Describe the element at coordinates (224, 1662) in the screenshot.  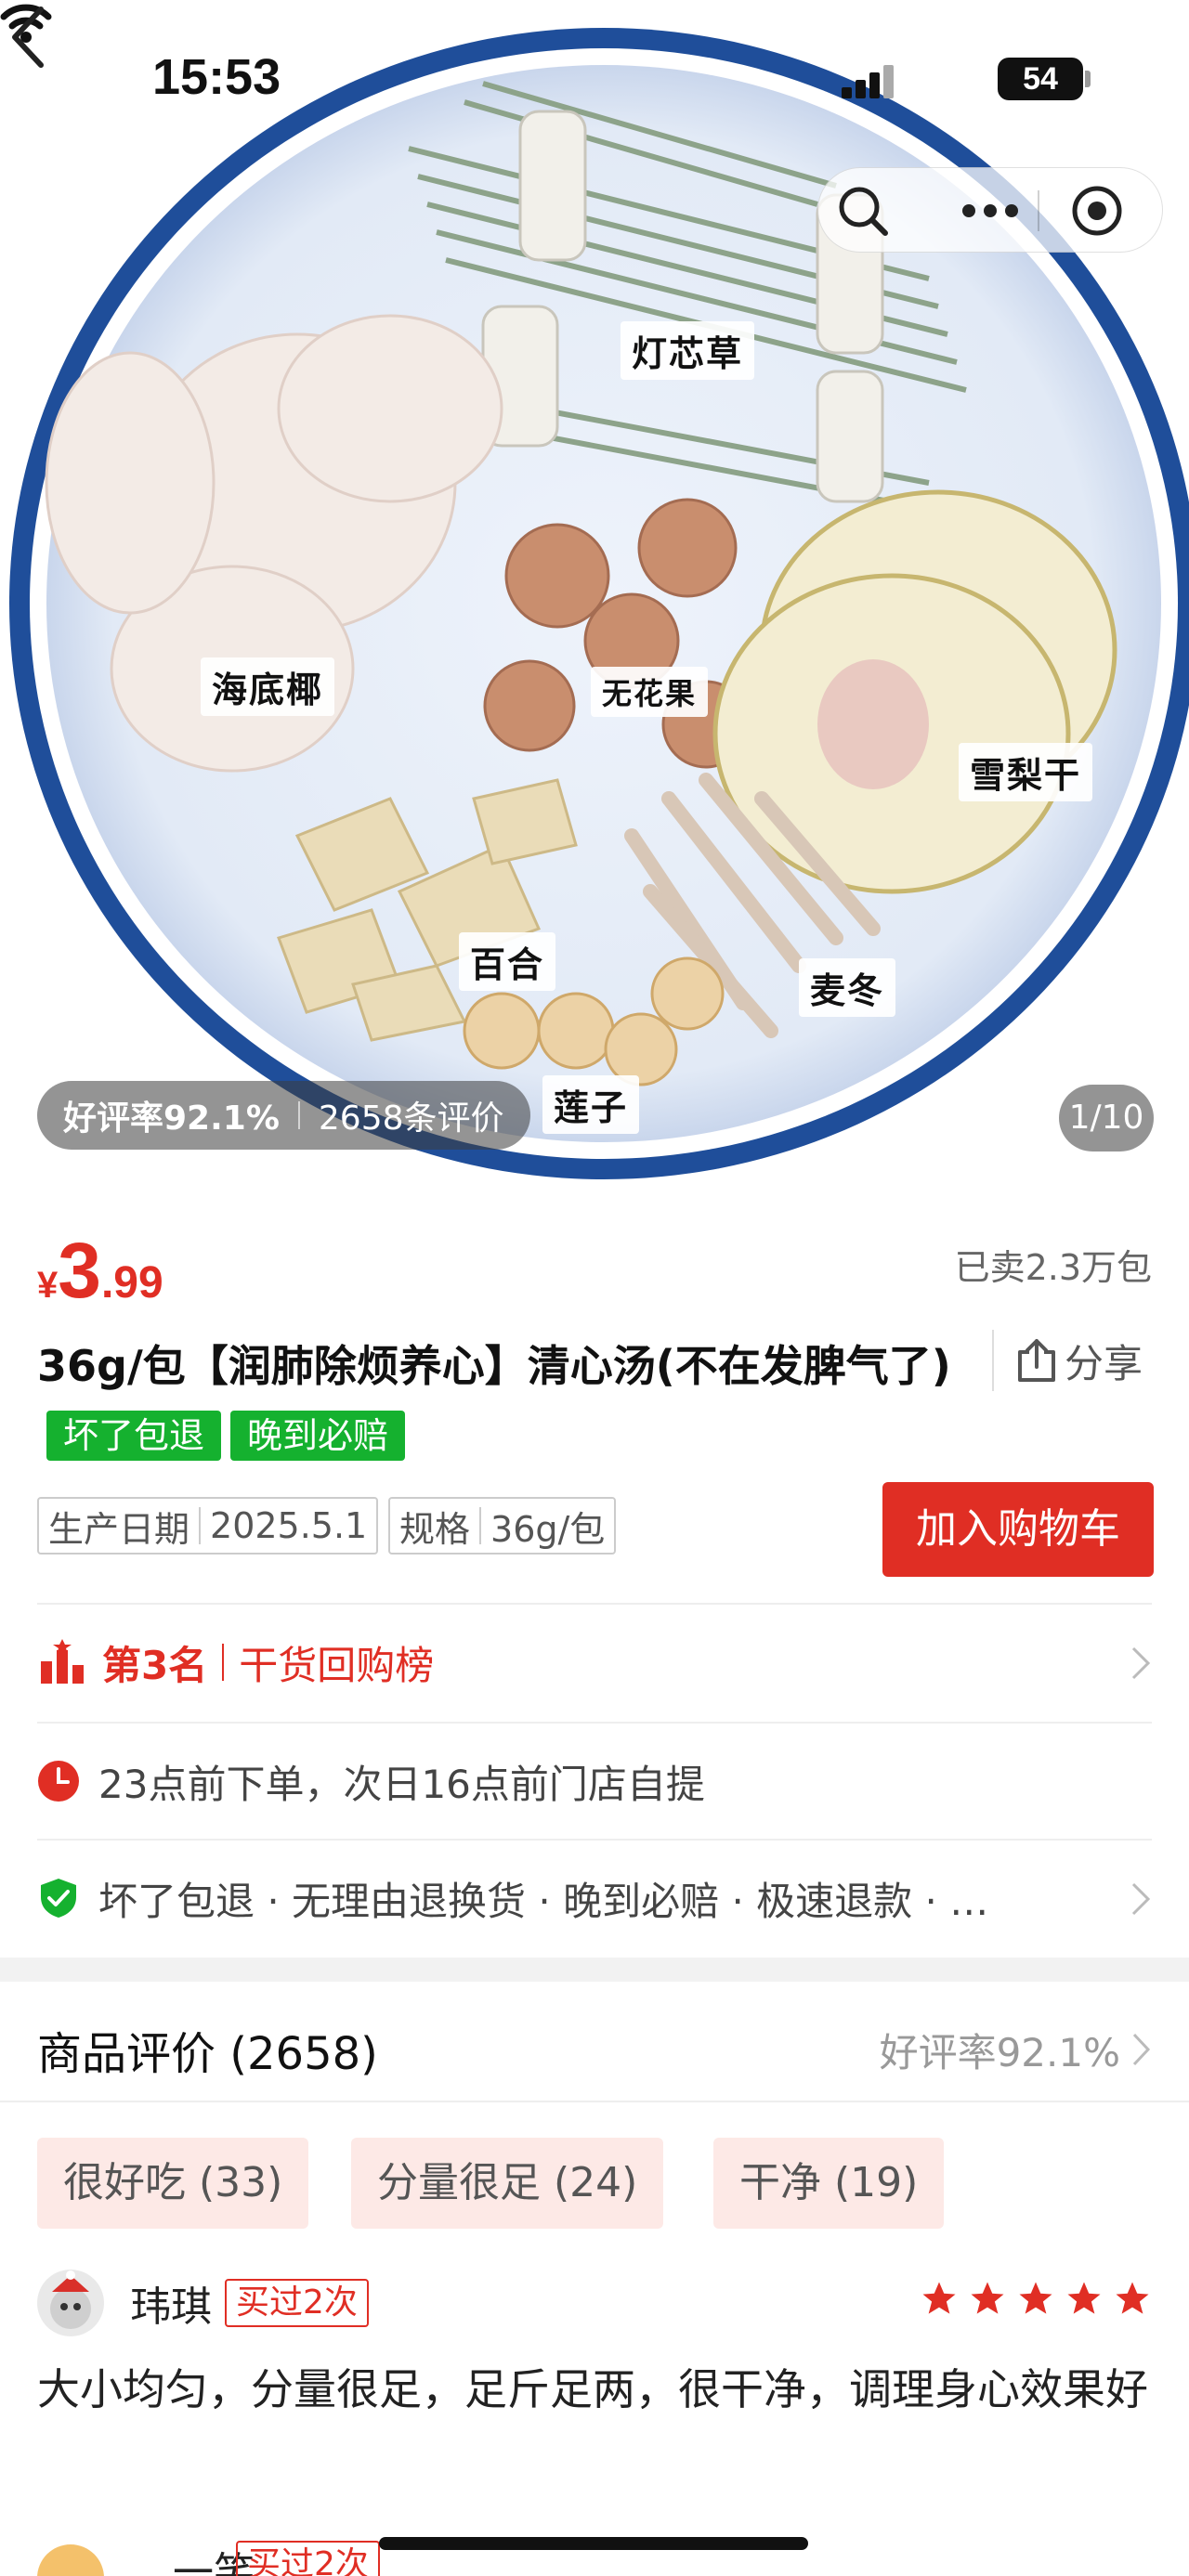
I see `rank-divider` at that location.